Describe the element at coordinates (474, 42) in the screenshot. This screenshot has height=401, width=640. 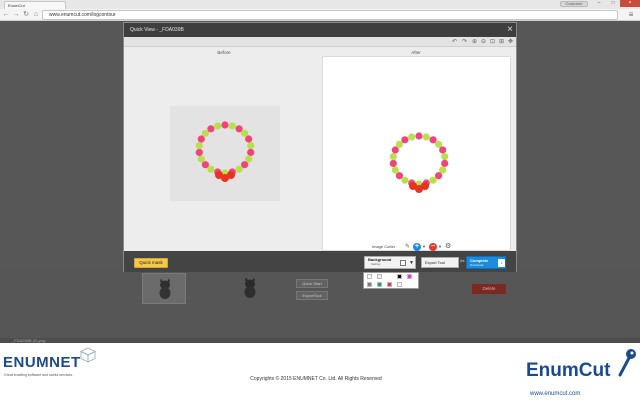
I see `zoom-in-icon: ⊕` at that location.